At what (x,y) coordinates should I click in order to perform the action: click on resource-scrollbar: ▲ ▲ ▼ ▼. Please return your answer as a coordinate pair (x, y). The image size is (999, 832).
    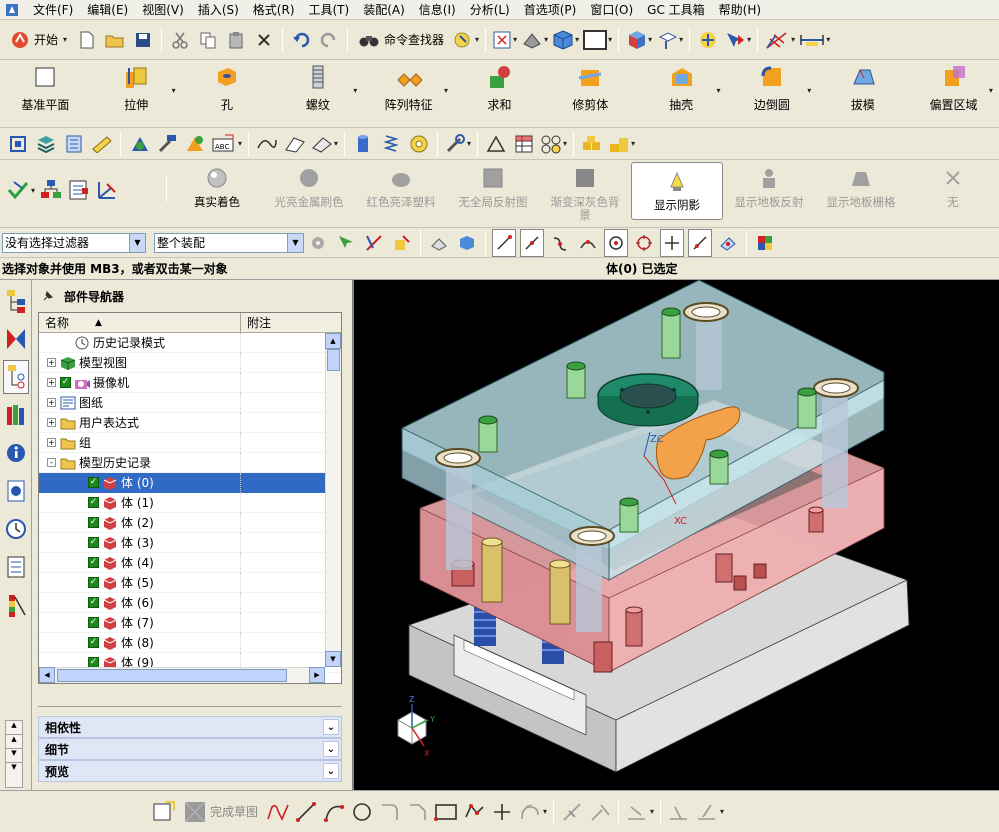
    Looking at the image, I should click on (14, 754).